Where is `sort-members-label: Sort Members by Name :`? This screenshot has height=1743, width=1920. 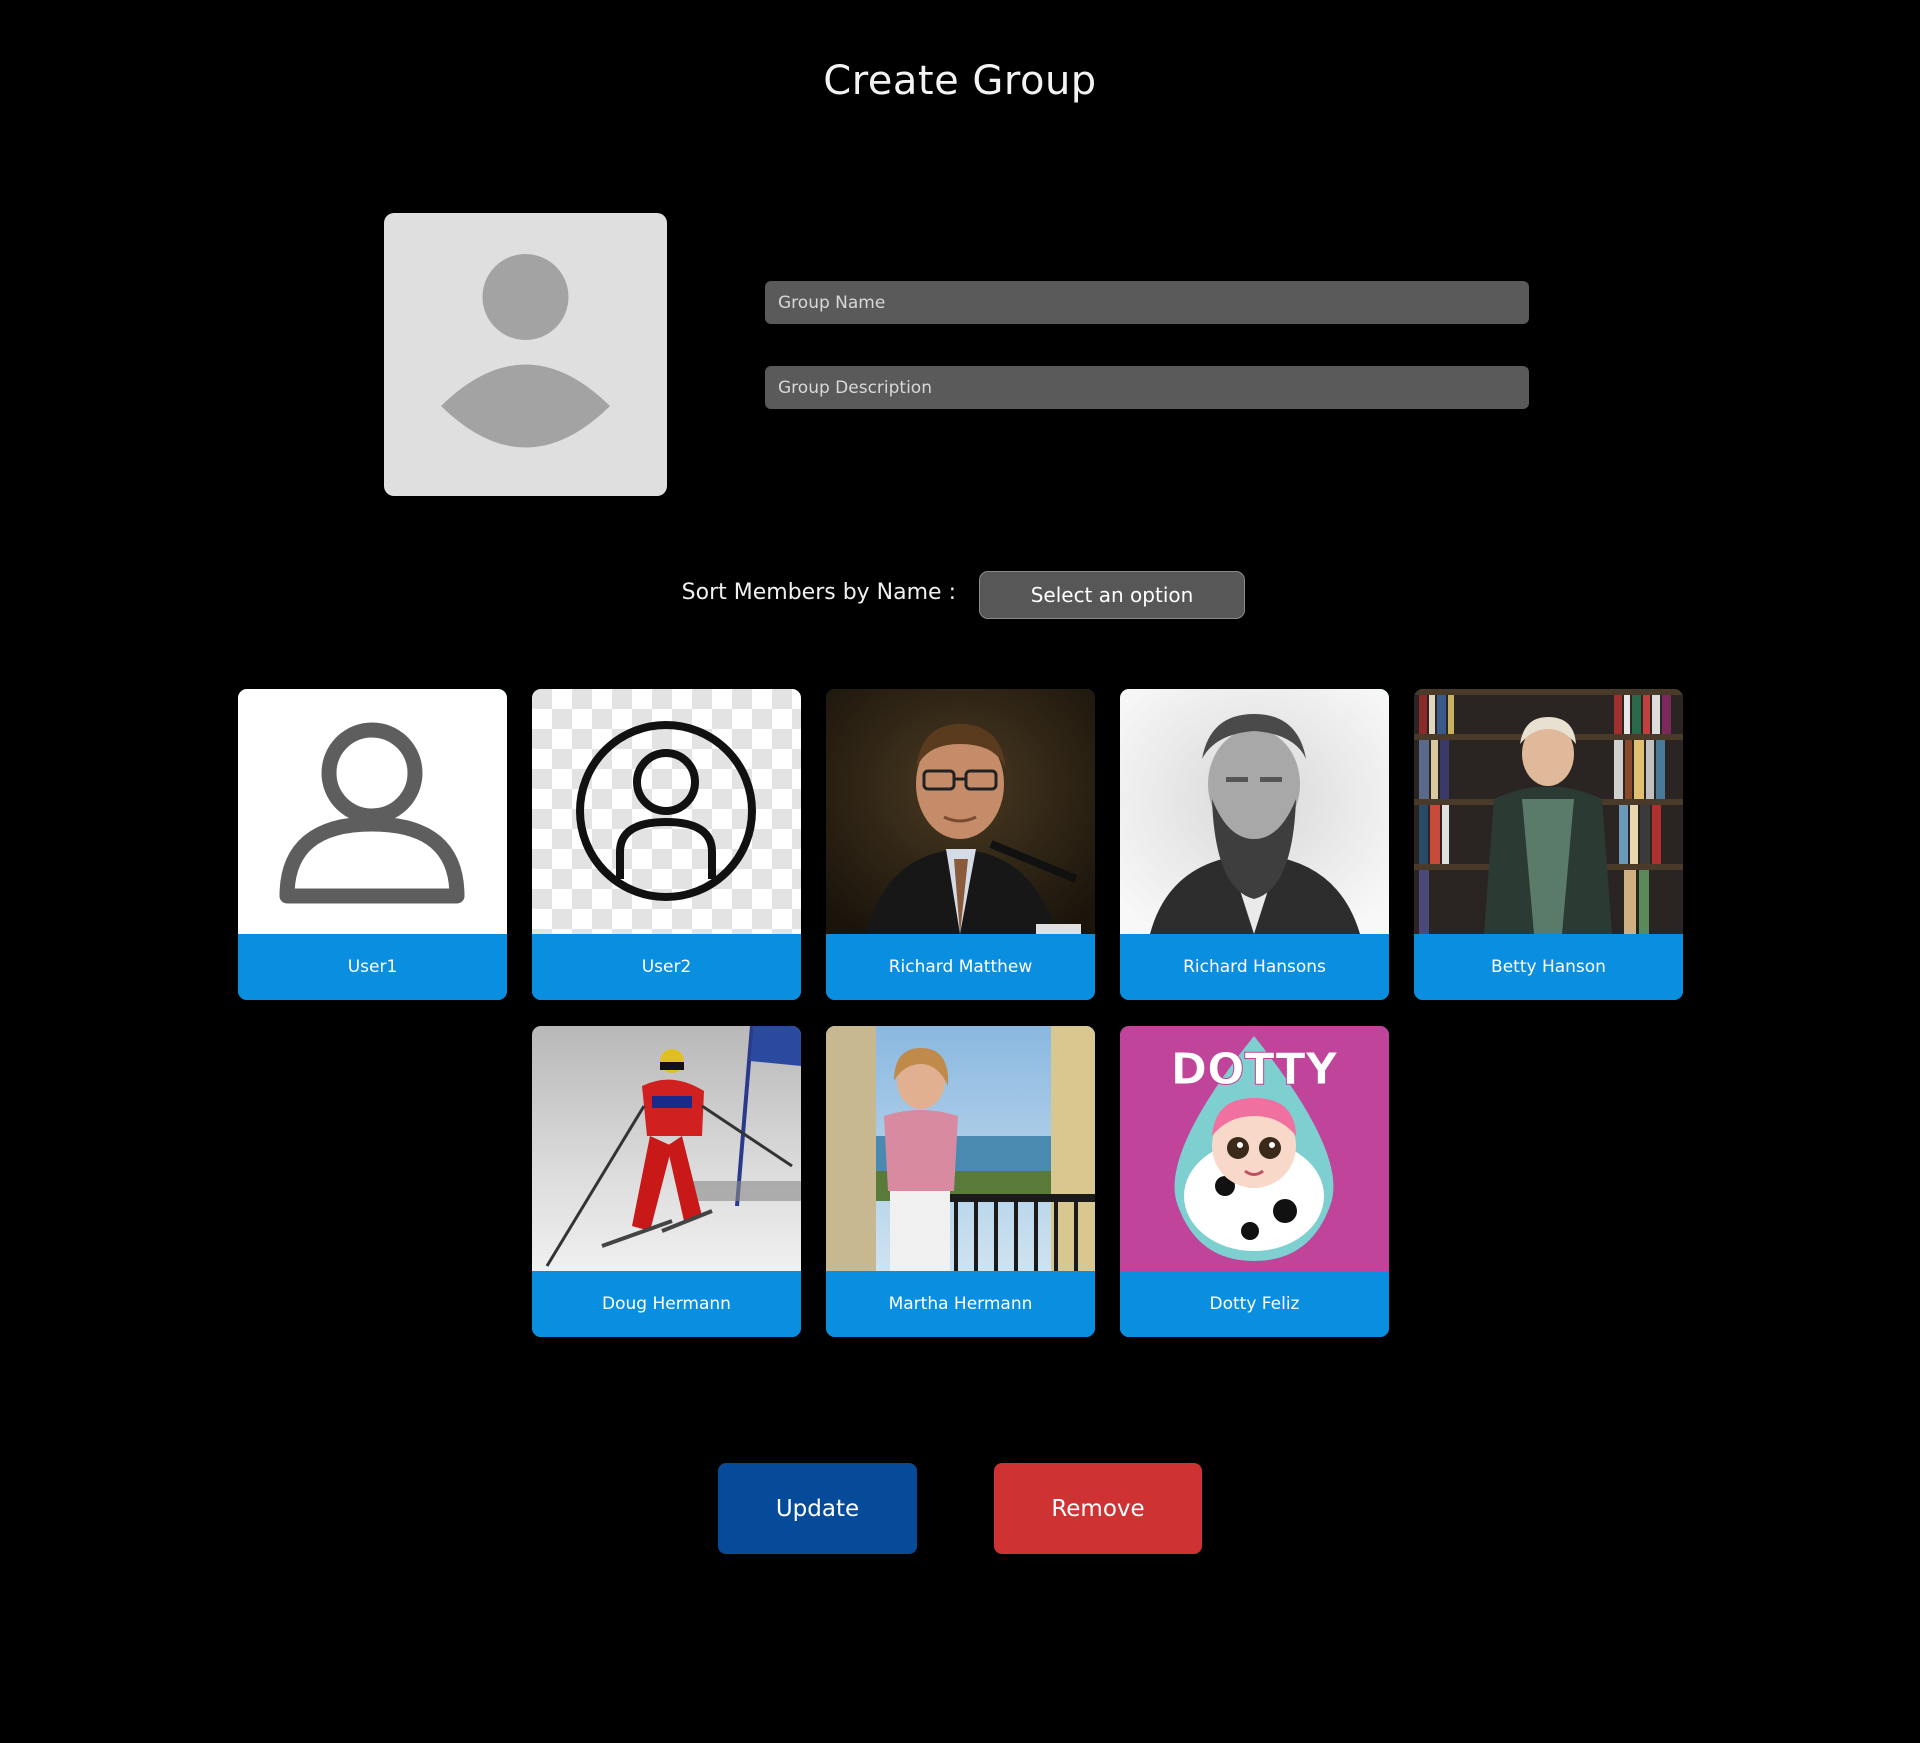 sort-members-label: Sort Members by Name : is located at coordinates (818, 592).